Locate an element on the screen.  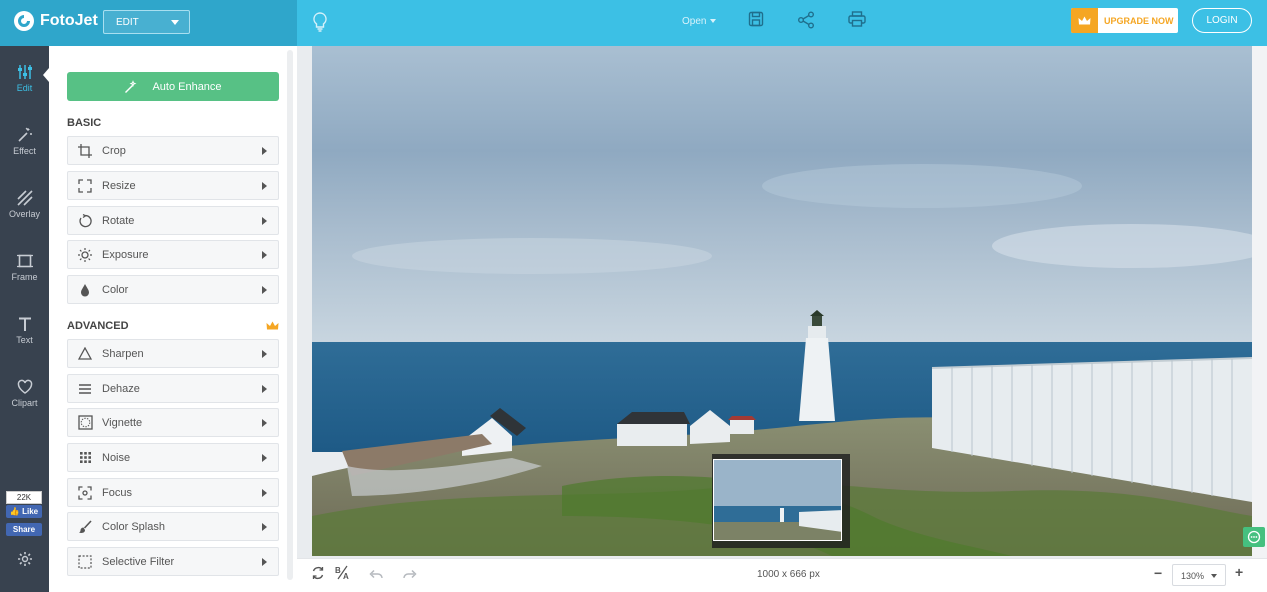
tool-focus: Focus is located at coordinates (173, 492).